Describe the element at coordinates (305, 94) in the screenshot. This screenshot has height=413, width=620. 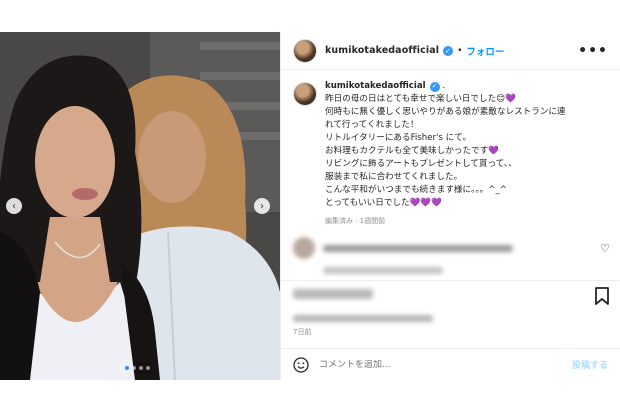
I see `caption-avatar` at that location.